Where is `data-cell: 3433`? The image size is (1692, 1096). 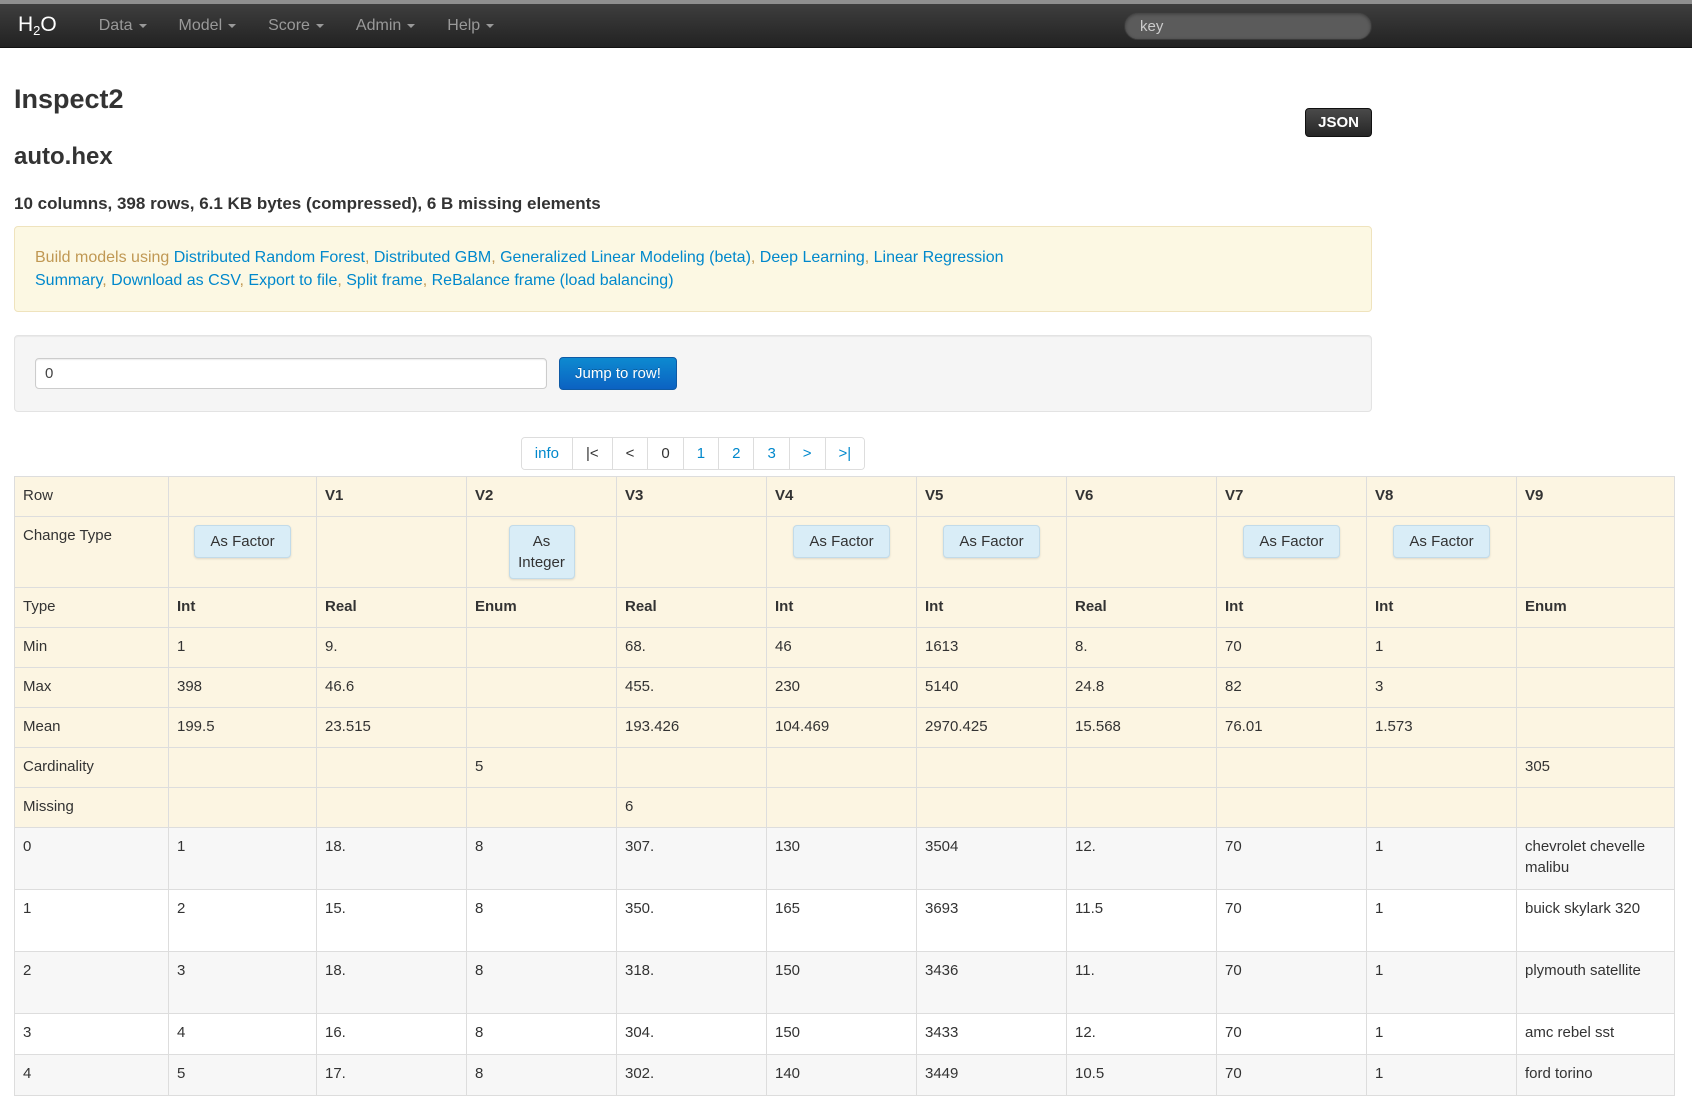 data-cell: 3433 is located at coordinates (991, 1034).